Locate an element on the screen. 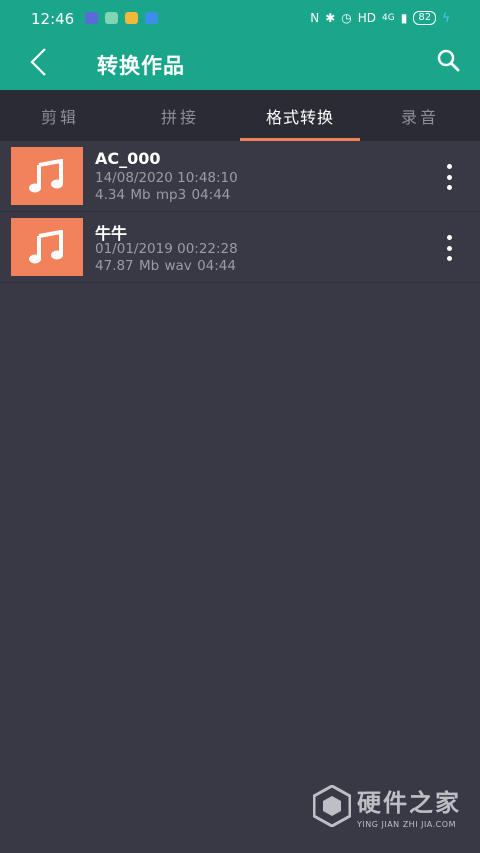  bluetooth-icon: ✱ is located at coordinates (330, 18).